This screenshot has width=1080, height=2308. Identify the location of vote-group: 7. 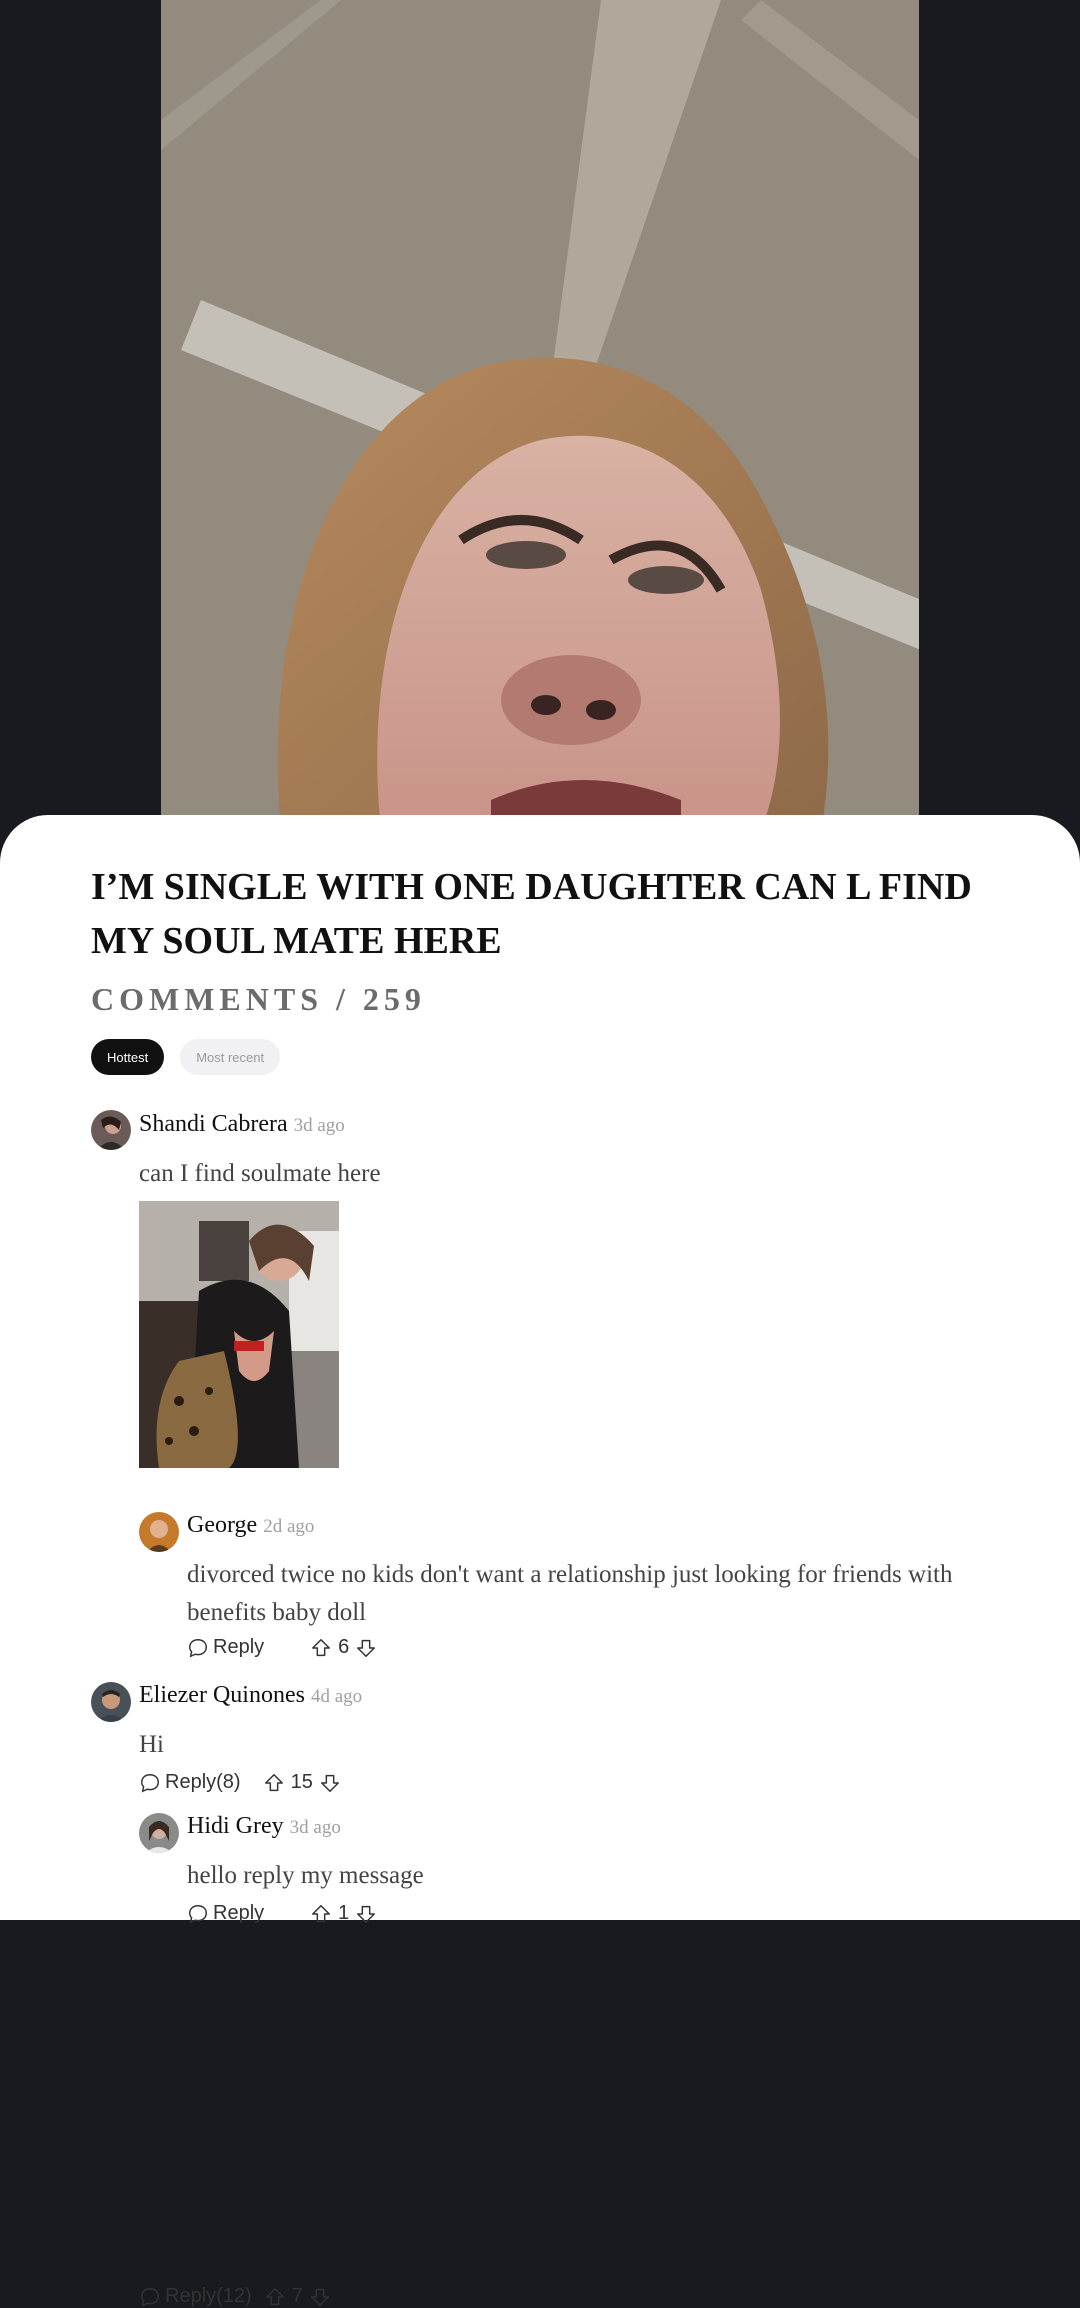
(297, 2296).